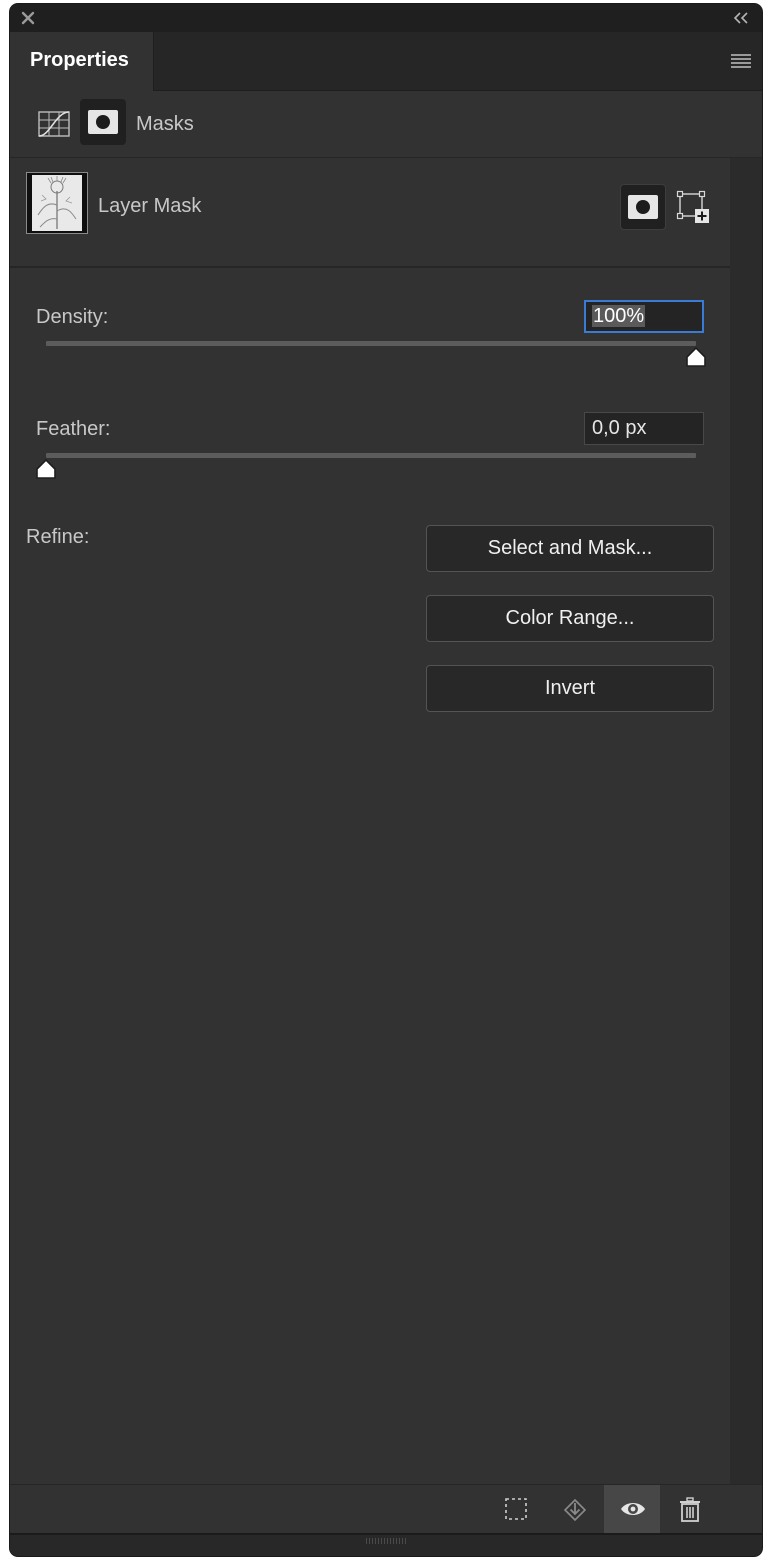  What do you see at coordinates (46, 469) in the screenshot?
I see `feather-slider-handle` at bounding box center [46, 469].